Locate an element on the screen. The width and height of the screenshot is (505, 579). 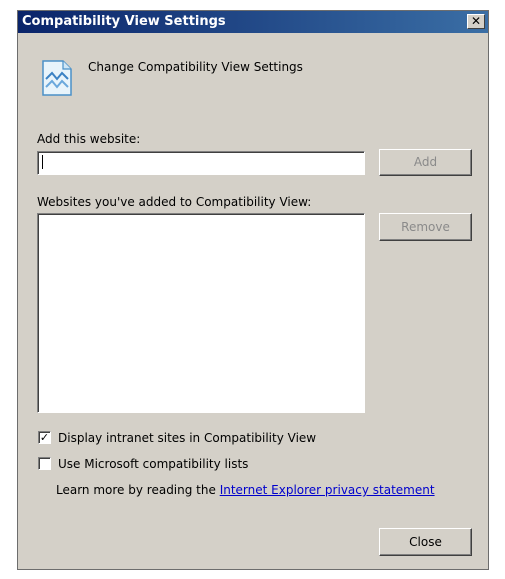
privacy-statement-link: Internet Explorer privacy statement is located at coordinates (327, 490).